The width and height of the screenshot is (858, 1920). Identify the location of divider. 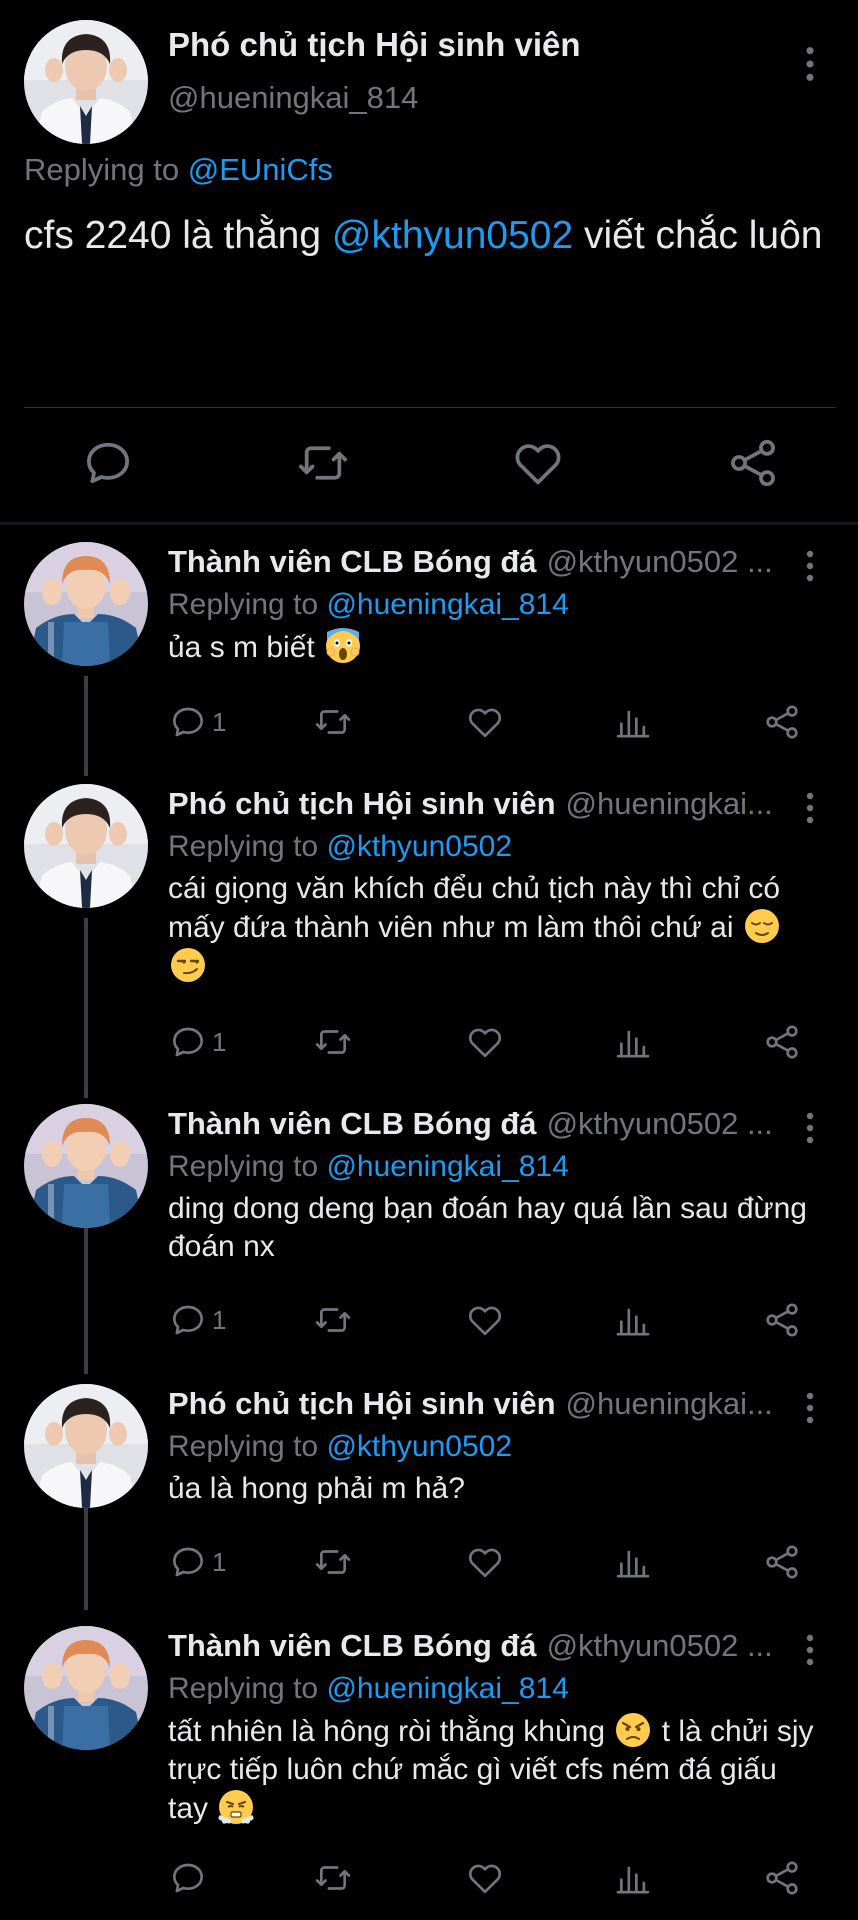
(430, 407).